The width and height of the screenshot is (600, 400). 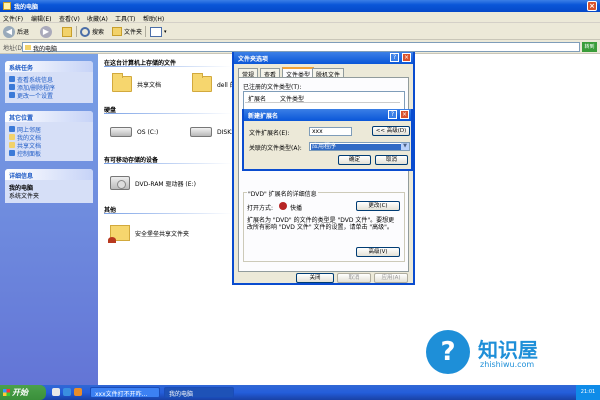 I want to click on extension-input: xxx, so click(x=330, y=131).